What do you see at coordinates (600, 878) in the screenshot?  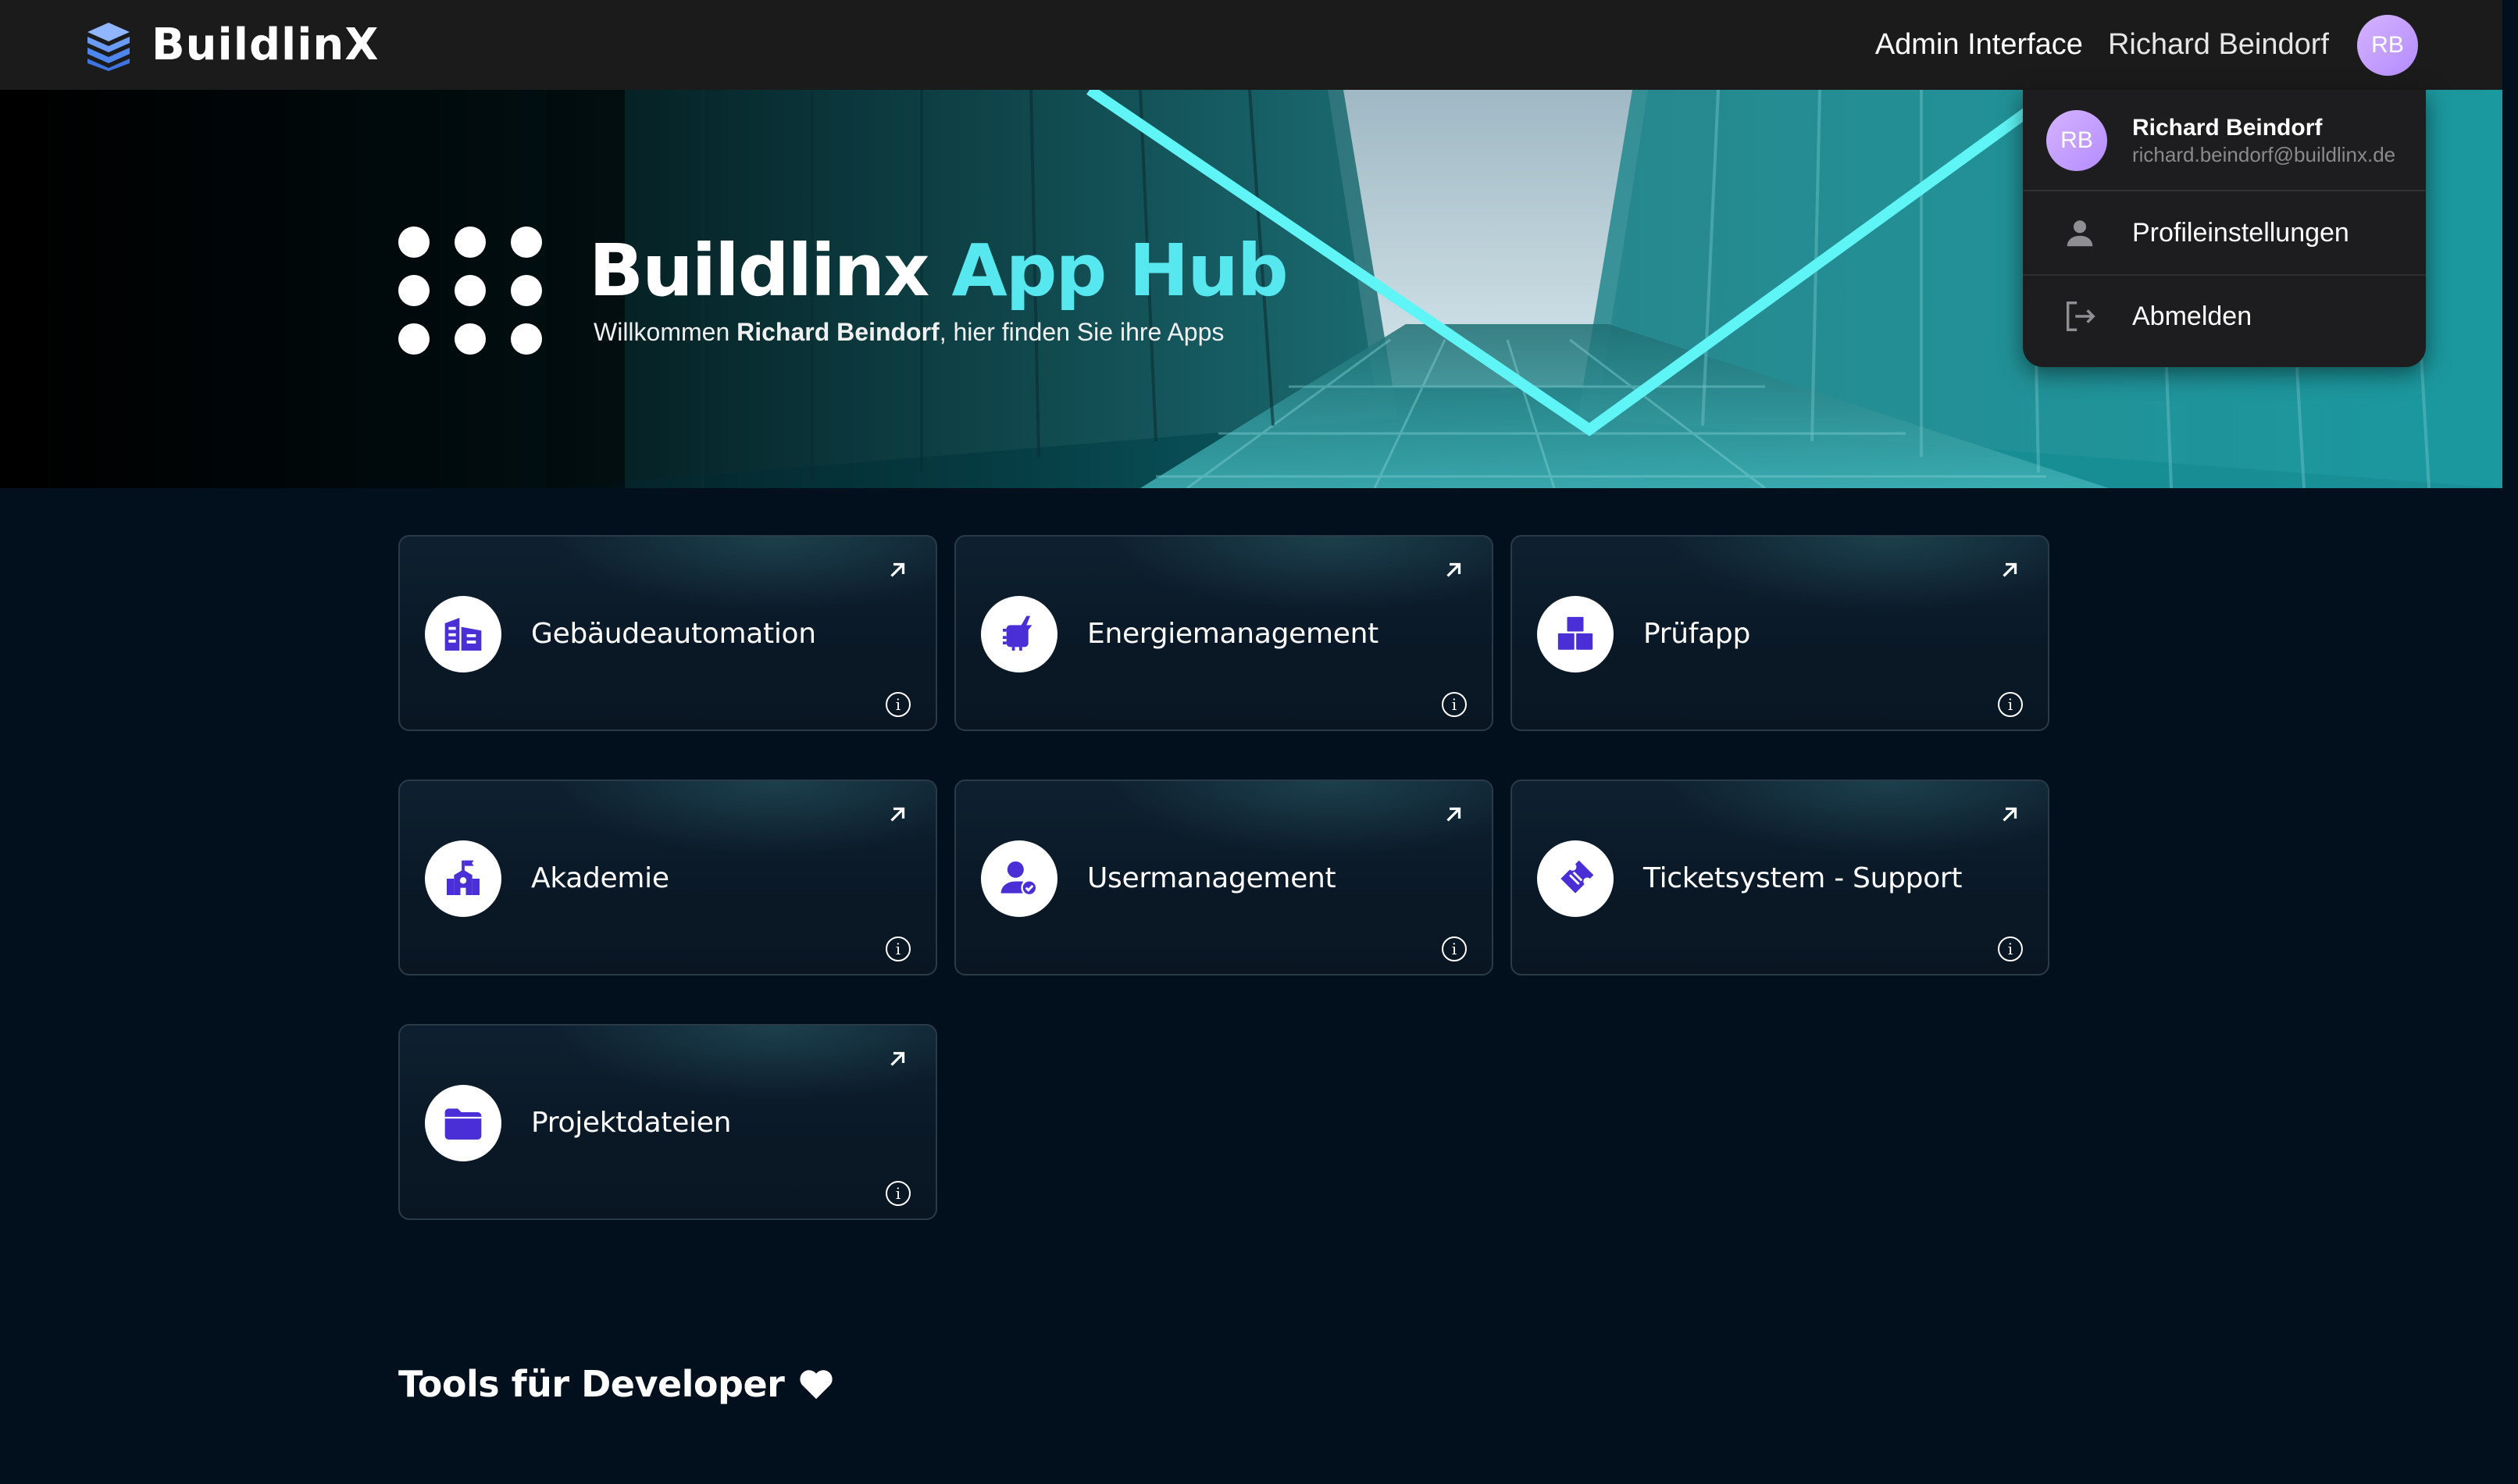 I see `app-card-label: Akademie` at bounding box center [600, 878].